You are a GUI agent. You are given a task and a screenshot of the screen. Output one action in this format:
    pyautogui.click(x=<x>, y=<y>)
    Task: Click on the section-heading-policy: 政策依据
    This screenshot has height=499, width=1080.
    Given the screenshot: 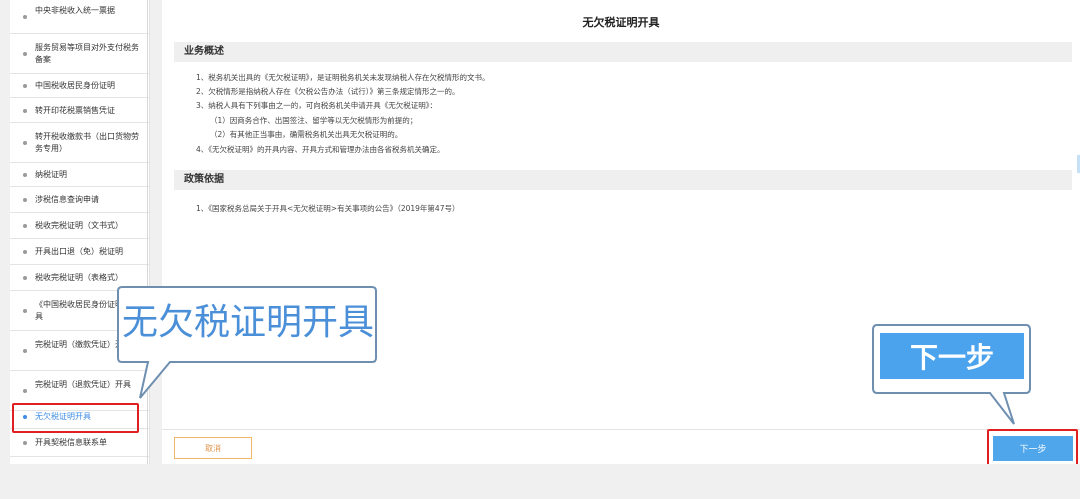 What is the action you would take?
    pyautogui.click(x=623, y=180)
    